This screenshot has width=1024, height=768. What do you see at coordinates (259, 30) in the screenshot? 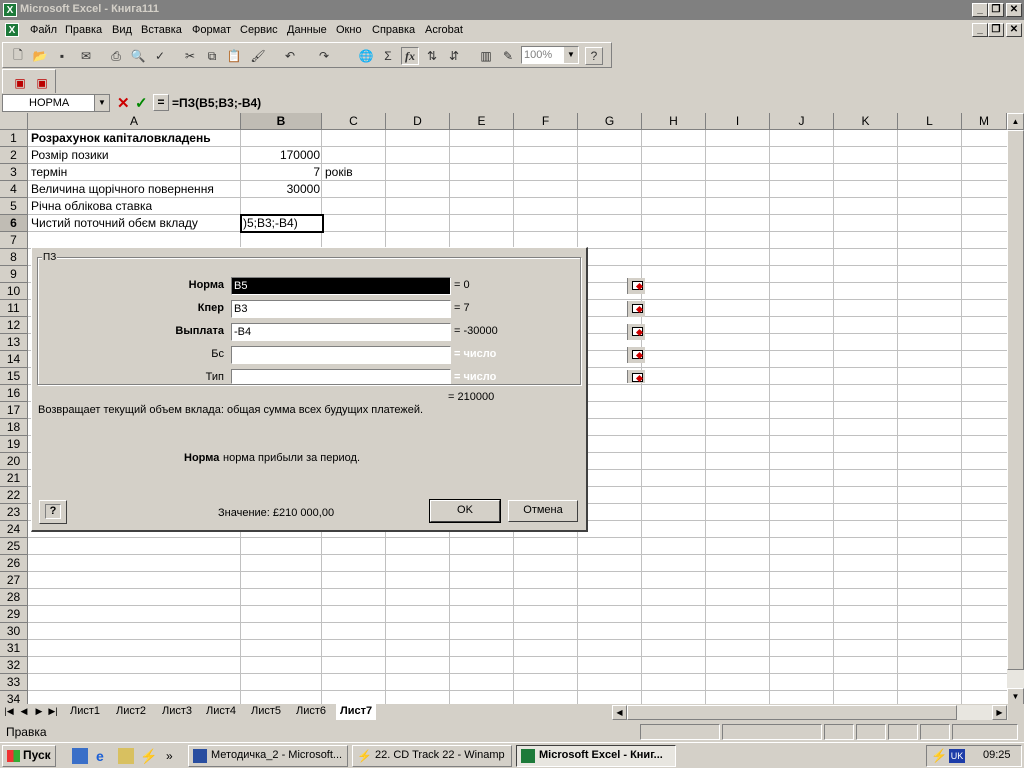
I see `menu-tools: Сервис` at bounding box center [259, 30].